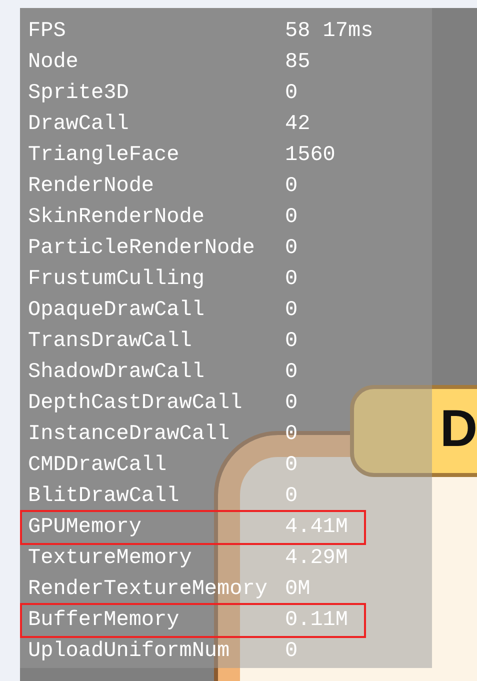 The height and width of the screenshot is (681, 477). What do you see at coordinates (458, 429) in the screenshot?
I see `banner-text: D` at bounding box center [458, 429].